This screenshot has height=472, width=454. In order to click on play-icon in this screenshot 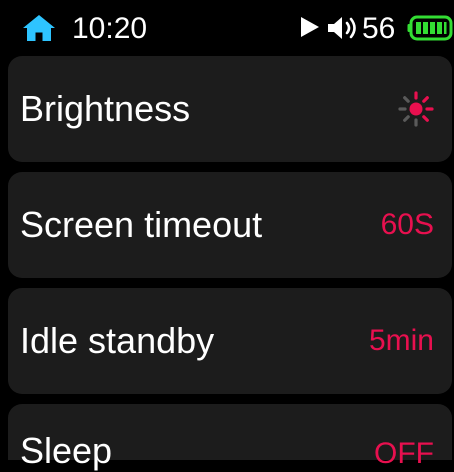, I will do `click(310, 27)`.